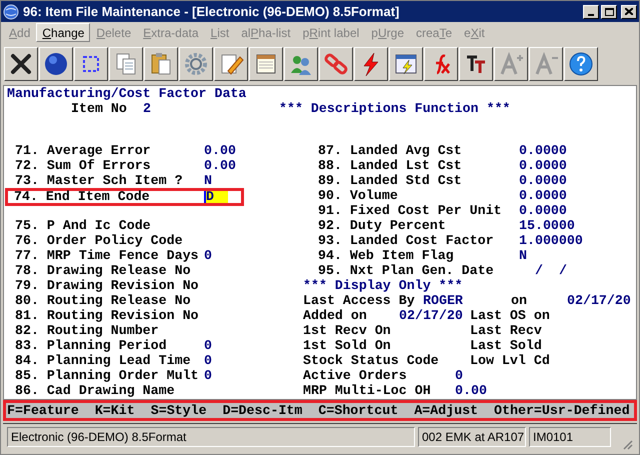 Image resolution: width=640 pixels, height=455 pixels. What do you see at coordinates (443, 300) in the screenshot?
I see `display-value: ROGER` at bounding box center [443, 300].